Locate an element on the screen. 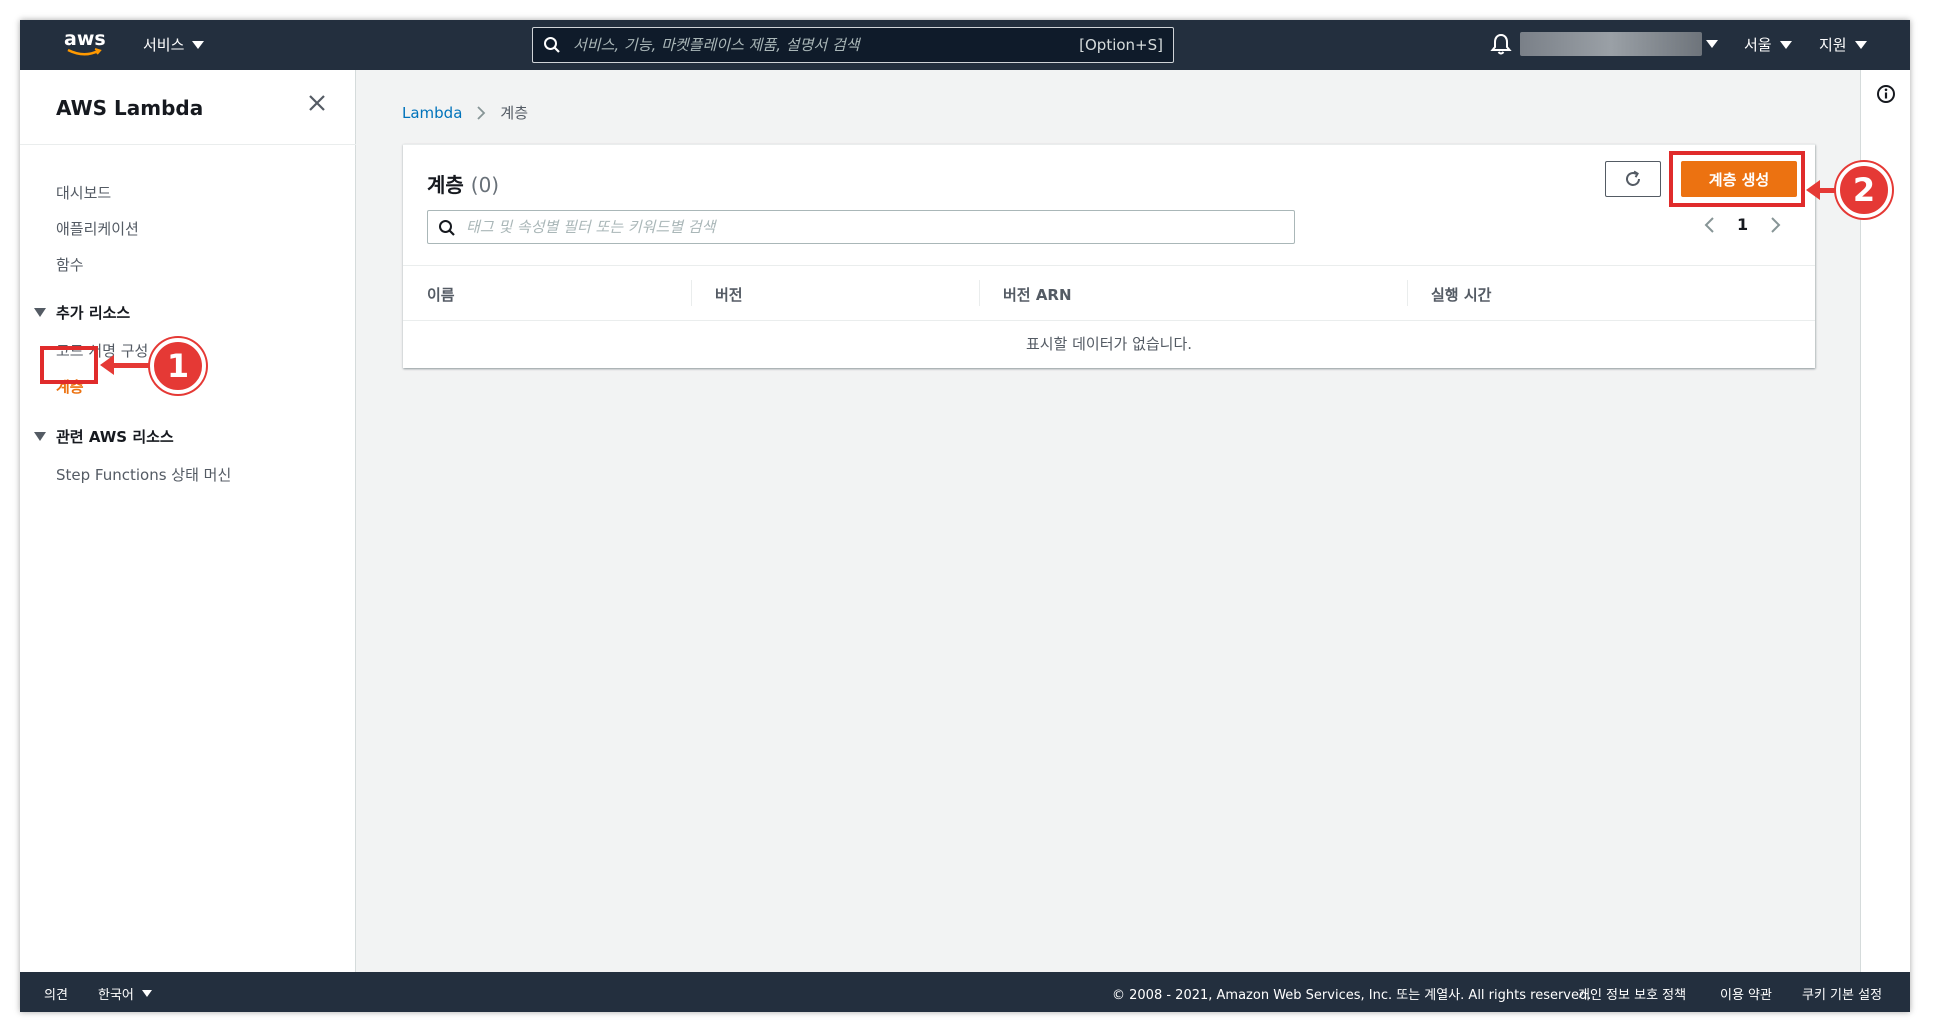  column-header-version: 버전 is located at coordinates (729, 294).